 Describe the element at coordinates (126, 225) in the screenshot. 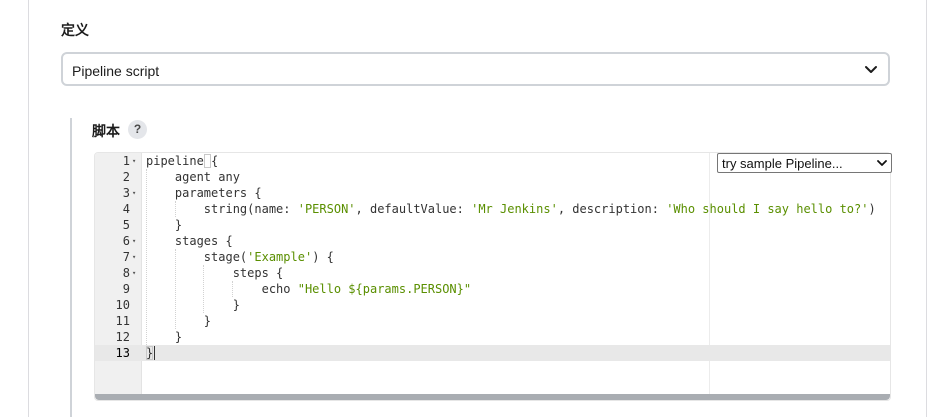

I see `line-number: 5` at that location.